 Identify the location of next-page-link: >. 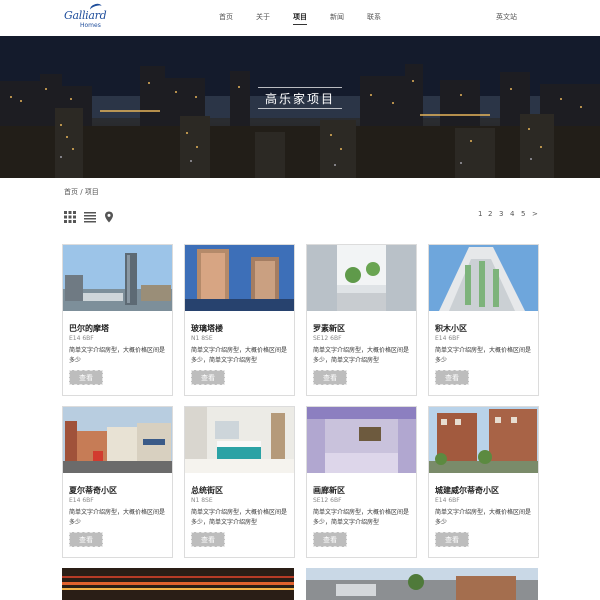
(535, 214).